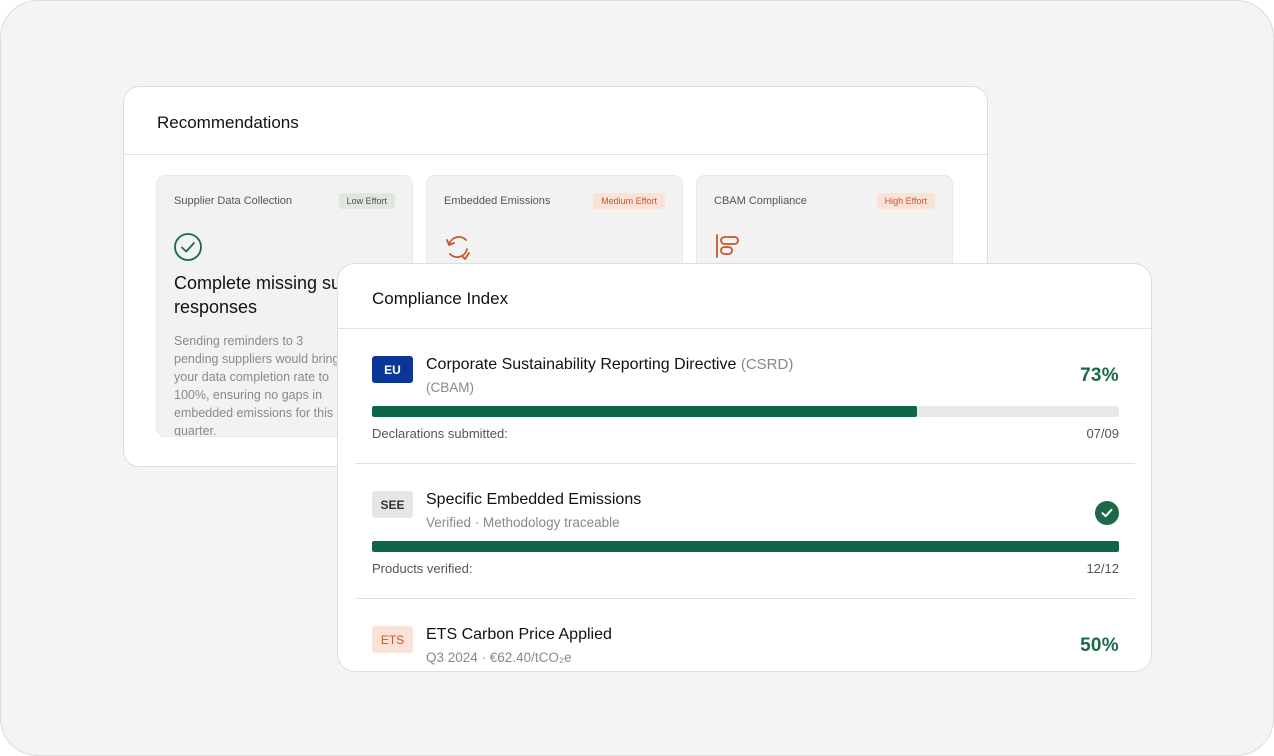  I want to click on recommendations-title: Recommendations, so click(228, 122).